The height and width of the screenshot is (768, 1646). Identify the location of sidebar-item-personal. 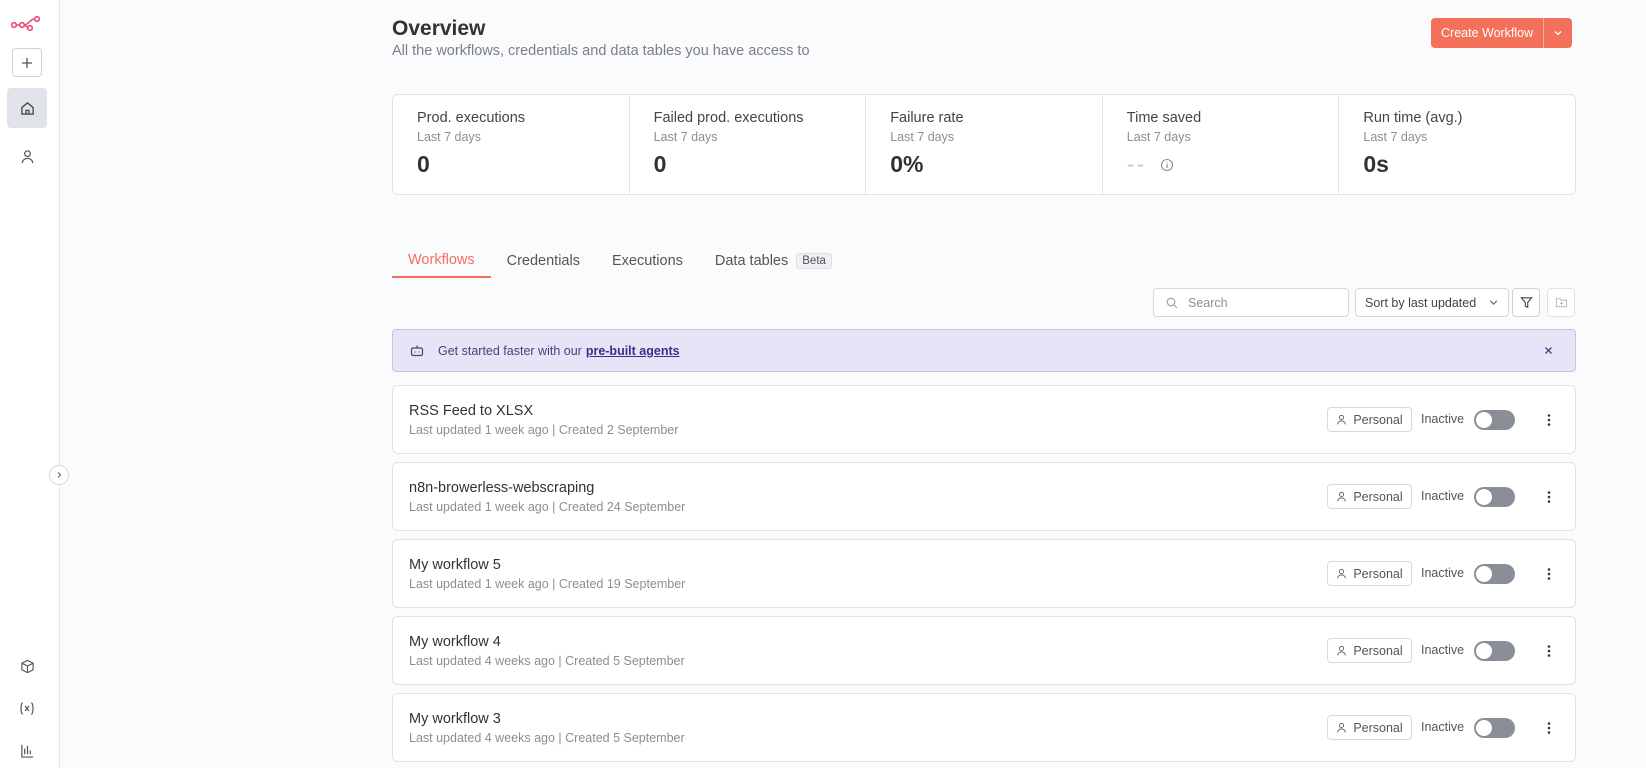
(27, 156).